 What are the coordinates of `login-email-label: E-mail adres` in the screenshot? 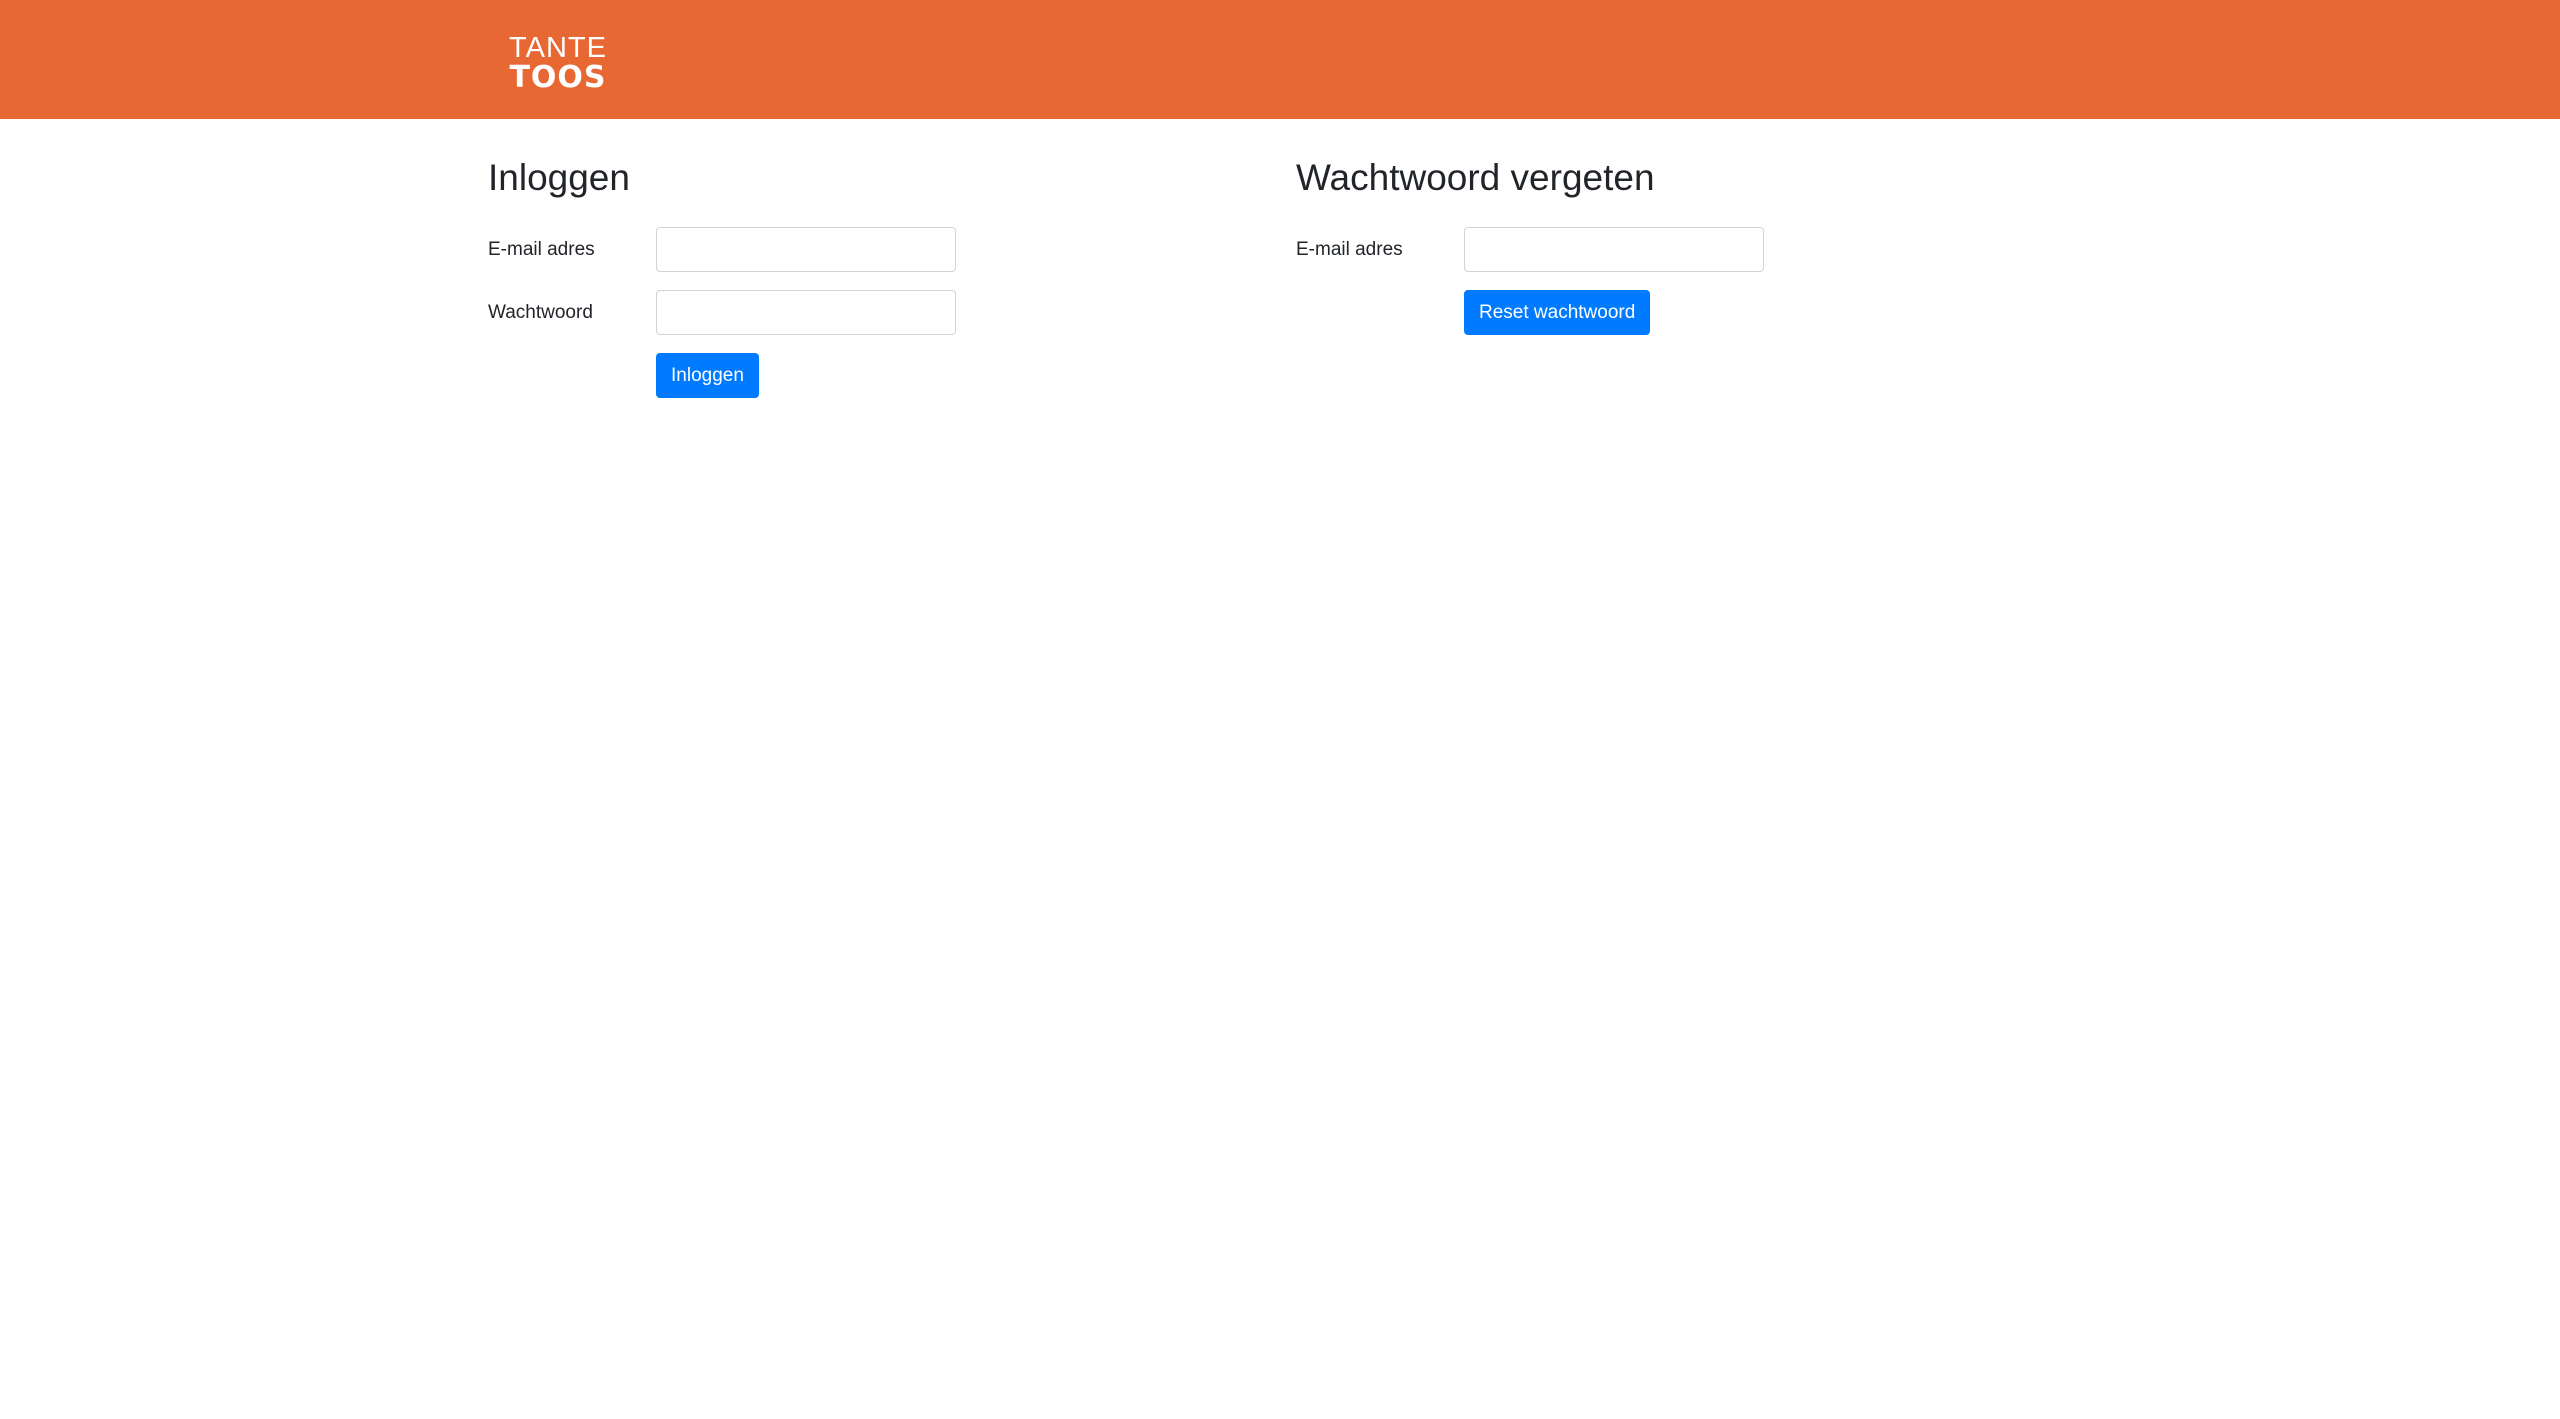 It's located at (541, 249).